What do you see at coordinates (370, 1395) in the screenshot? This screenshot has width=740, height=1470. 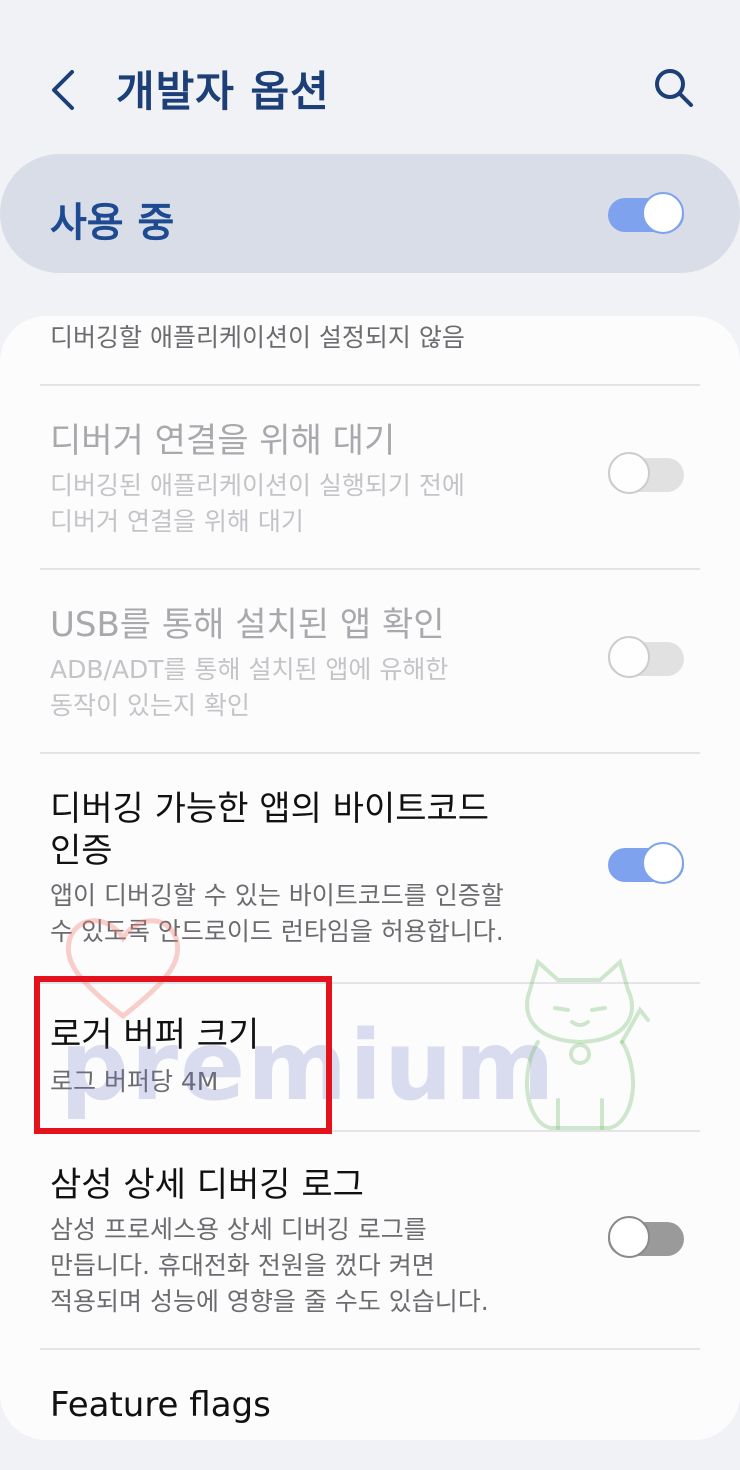 I see `feature-flags-item: Feature flags` at bounding box center [370, 1395].